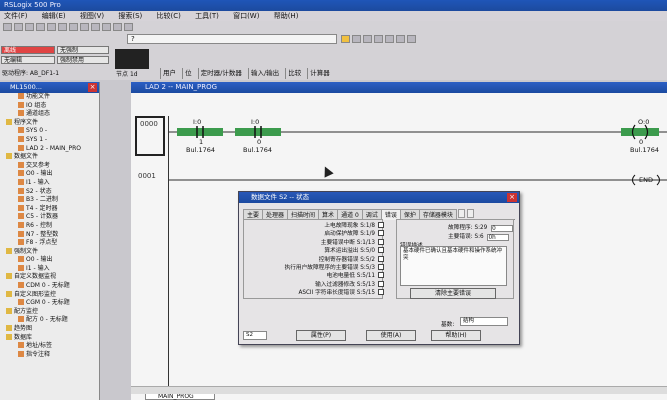  I want to click on upload-icon, so click(389, 39).